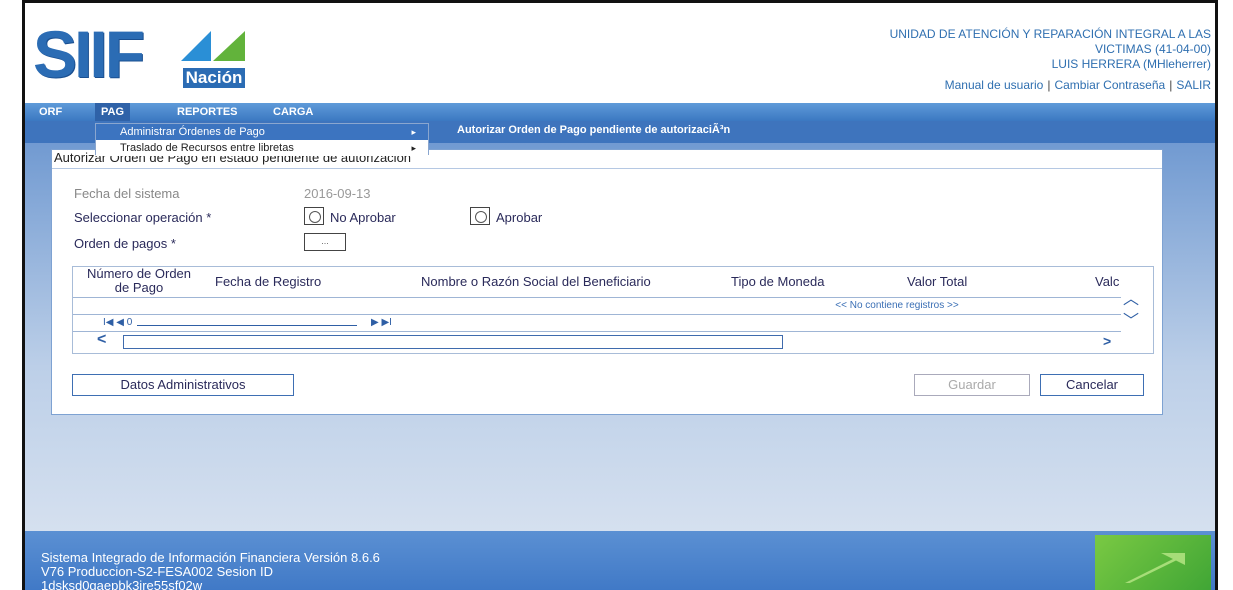 This screenshot has height=590, width=1233. What do you see at coordinates (148, 55) in the screenshot?
I see `siif-logo: SIIF Nación` at bounding box center [148, 55].